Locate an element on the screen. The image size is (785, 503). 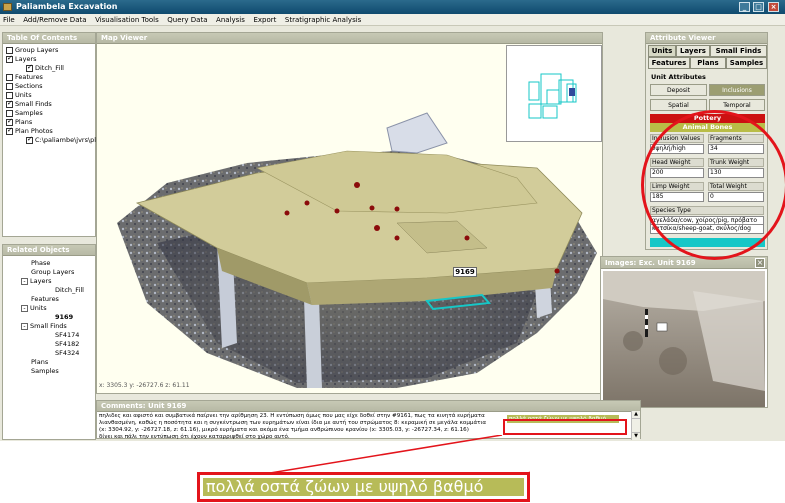
annotation-highlight-box is located at coordinates (565, 427).